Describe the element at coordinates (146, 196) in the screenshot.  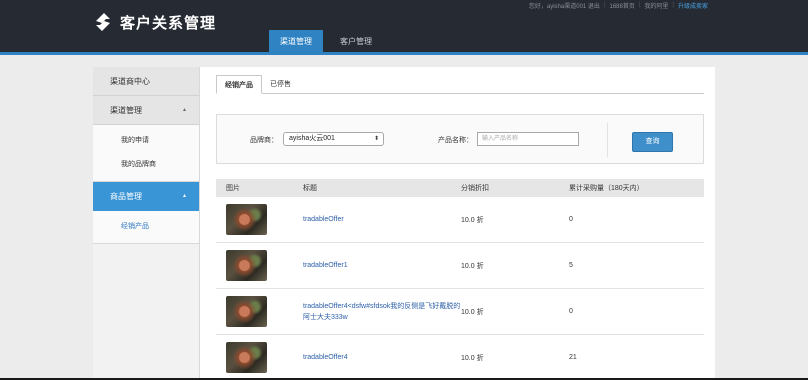
I see `sidebar-section-product-mgmt: 商品管理 ▲` at that location.